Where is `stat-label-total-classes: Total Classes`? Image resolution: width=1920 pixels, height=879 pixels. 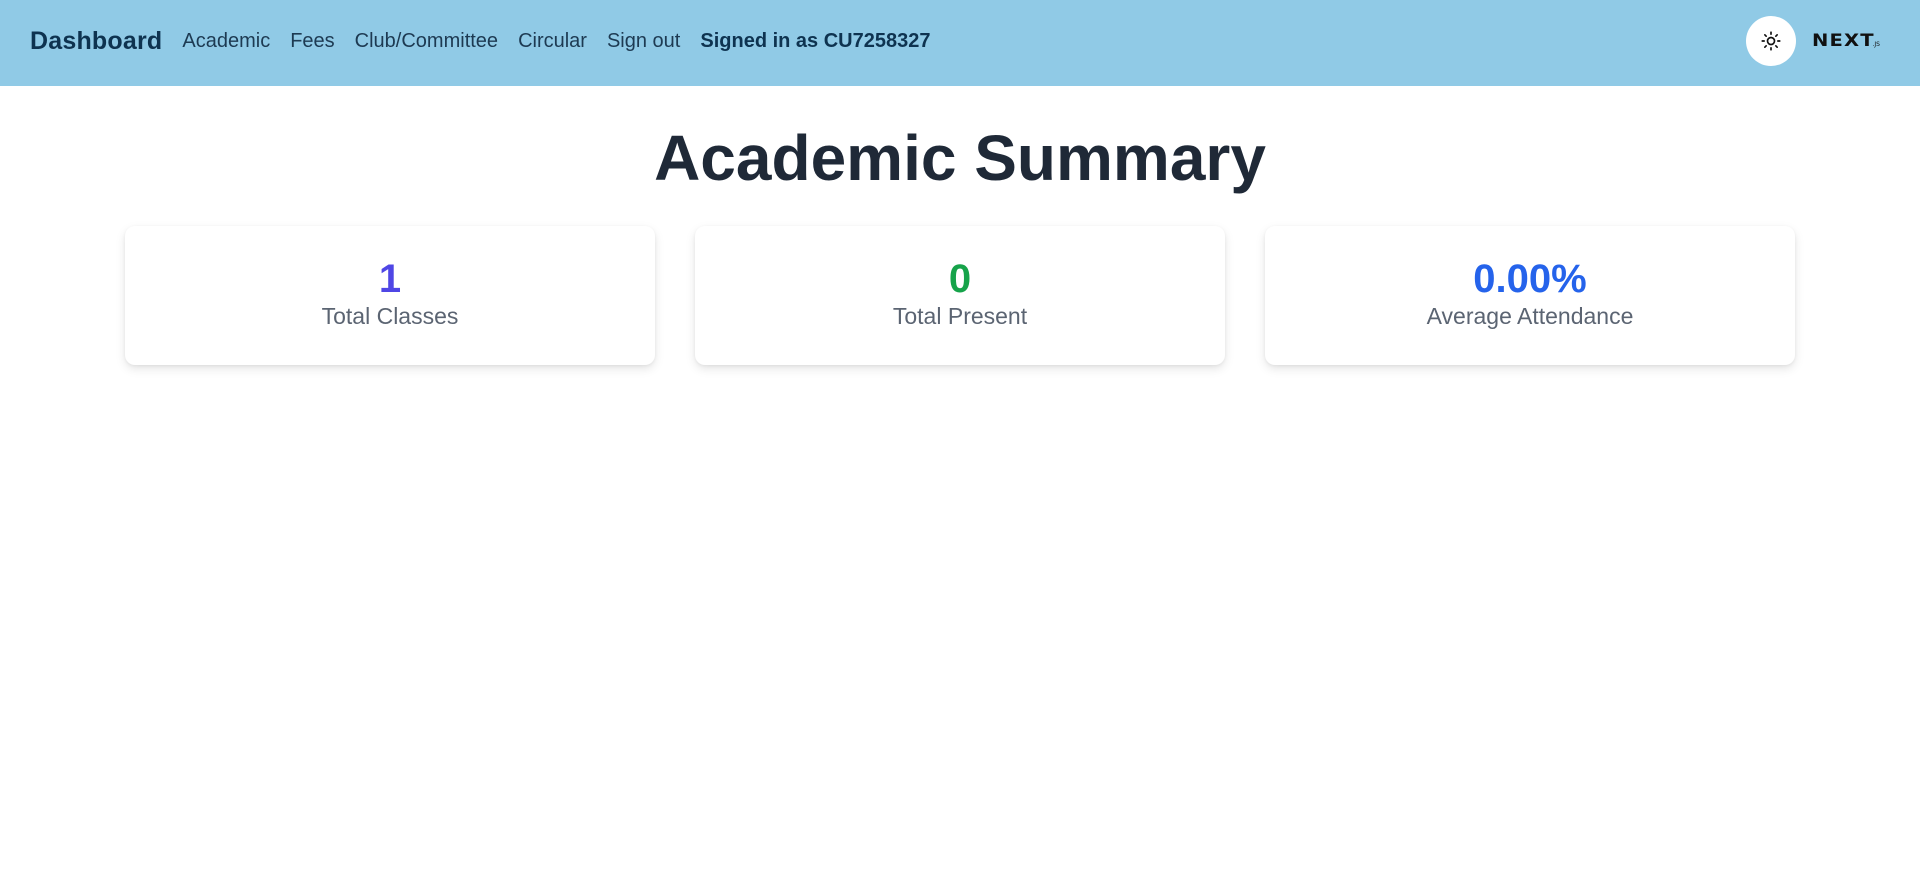 stat-label-total-classes: Total Classes is located at coordinates (390, 316).